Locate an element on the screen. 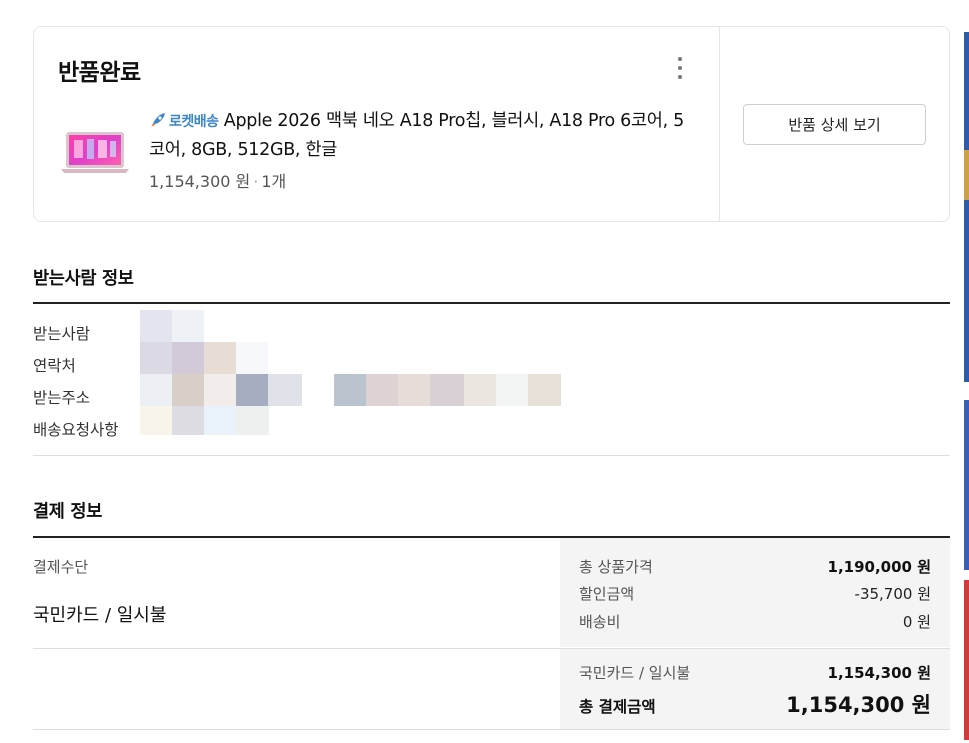  grand-total-label: 총 결제금액 is located at coordinates (617, 707).